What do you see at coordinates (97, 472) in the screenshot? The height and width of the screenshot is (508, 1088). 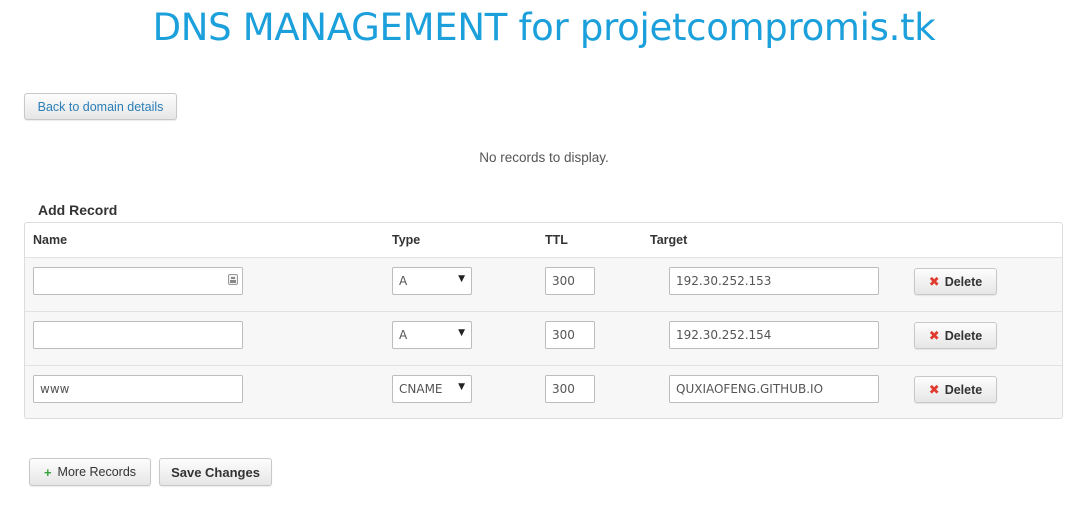 I see `more-records-label: More Records` at bounding box center [97, 472].